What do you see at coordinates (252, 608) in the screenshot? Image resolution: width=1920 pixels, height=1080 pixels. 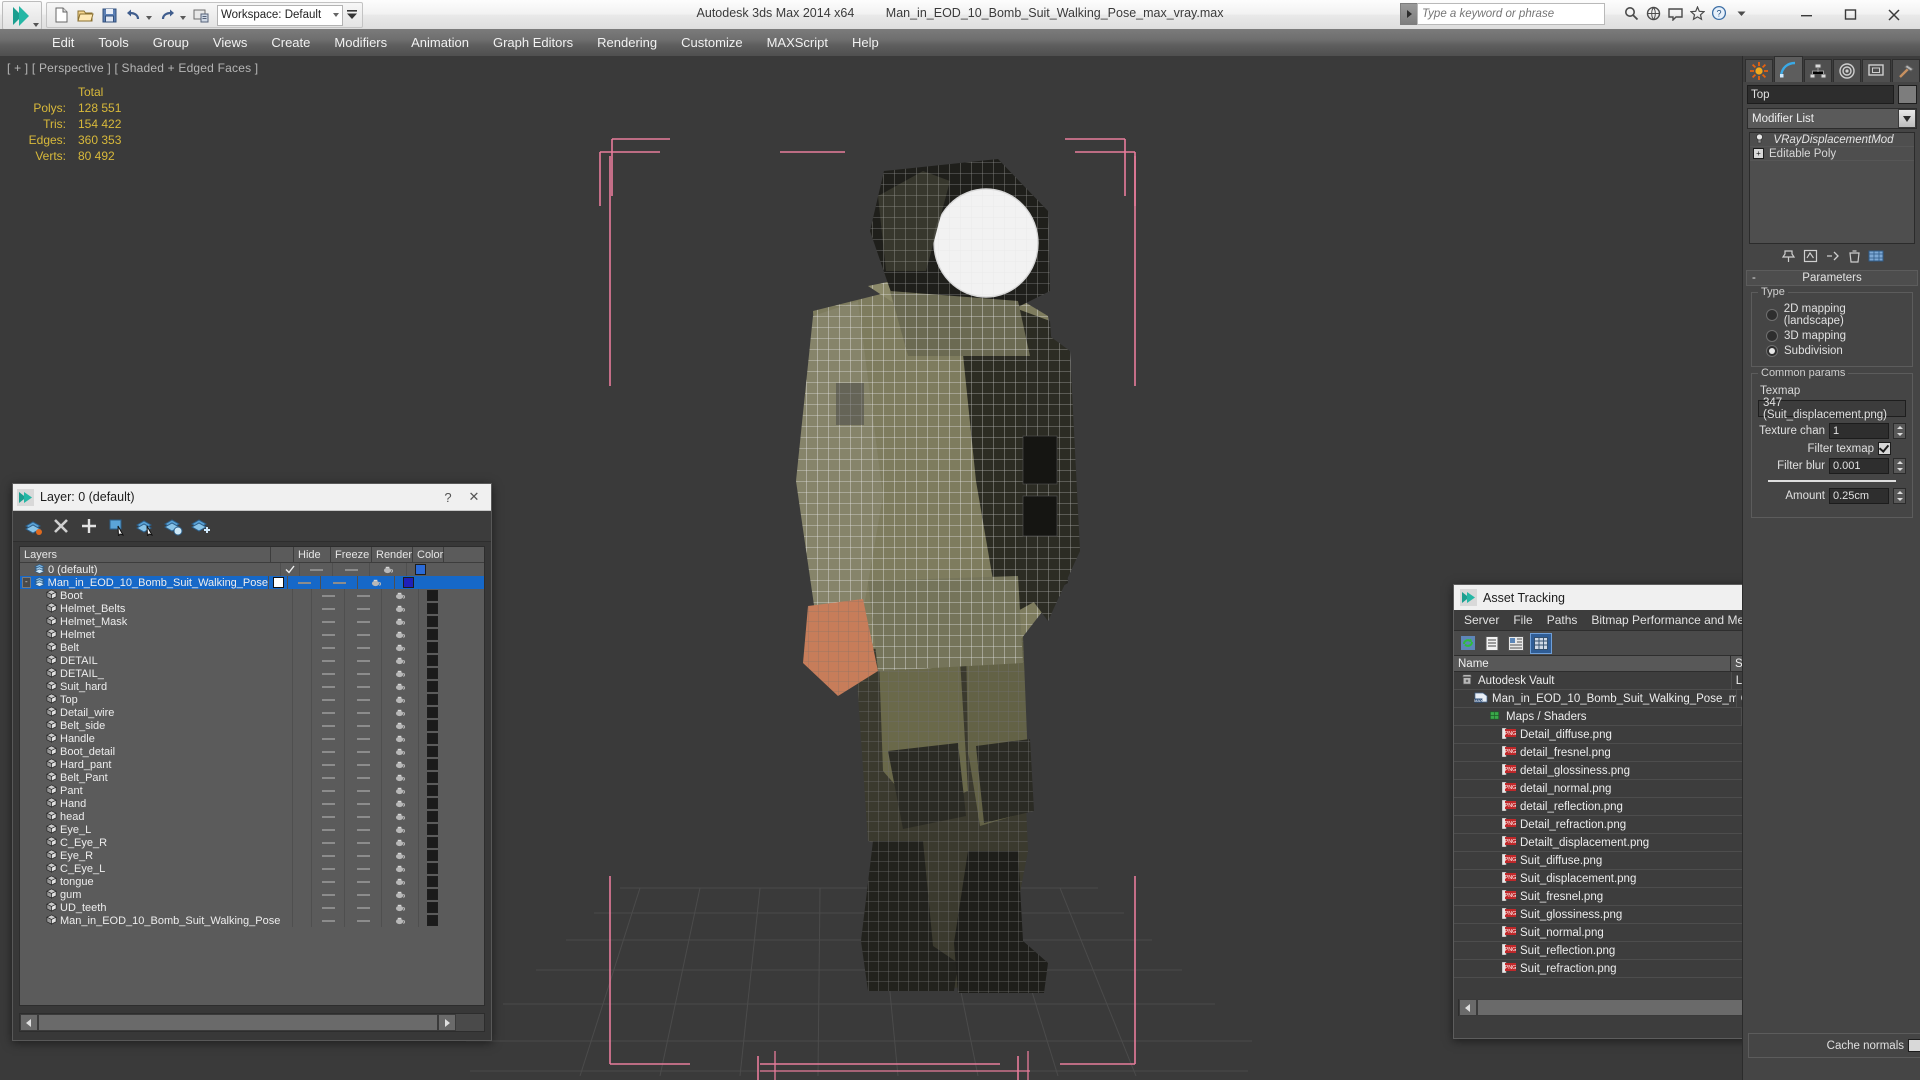 I see `layer-row: Helmet_Belts` at bounding box center [252, 608].